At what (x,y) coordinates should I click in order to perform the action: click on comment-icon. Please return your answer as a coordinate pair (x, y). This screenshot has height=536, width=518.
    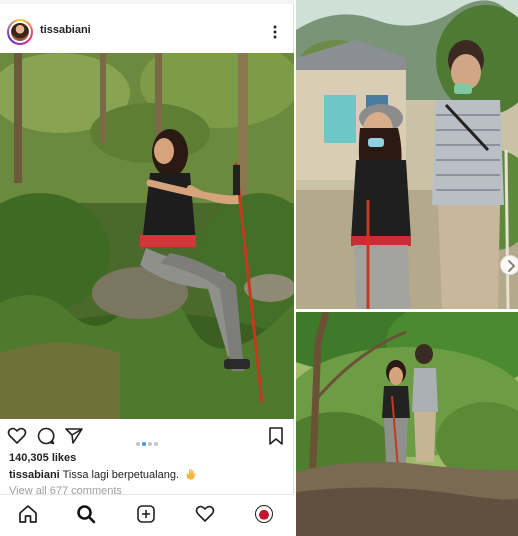
    Looking at the image, I should click on (46, 436).